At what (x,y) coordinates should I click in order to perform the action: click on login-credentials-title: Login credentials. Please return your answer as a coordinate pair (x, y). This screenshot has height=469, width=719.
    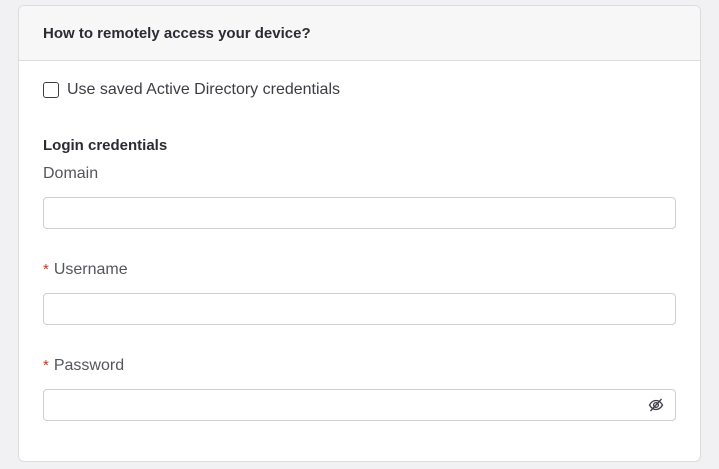
    Looking at the image, I should click on (105, 145).